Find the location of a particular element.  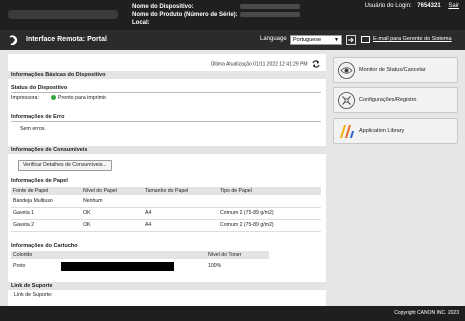

language-select: Portuguese ▼ is located at coordinates (316, 40).